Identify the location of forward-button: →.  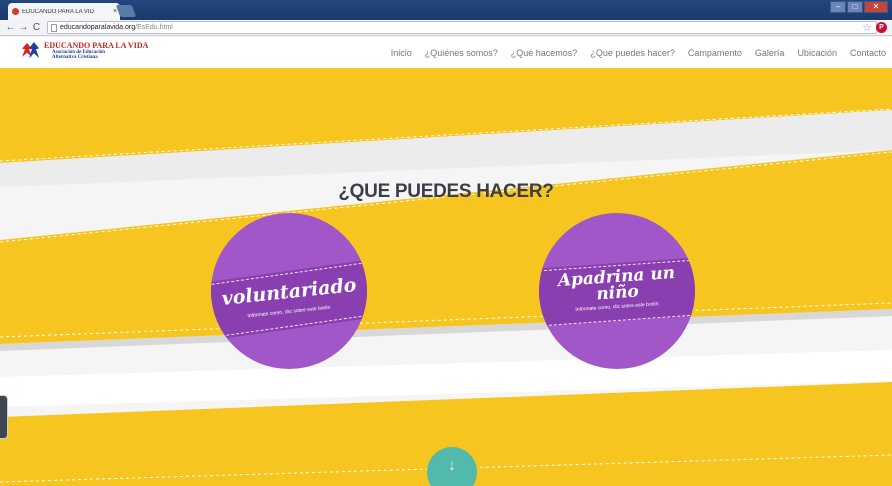
(23, 28).